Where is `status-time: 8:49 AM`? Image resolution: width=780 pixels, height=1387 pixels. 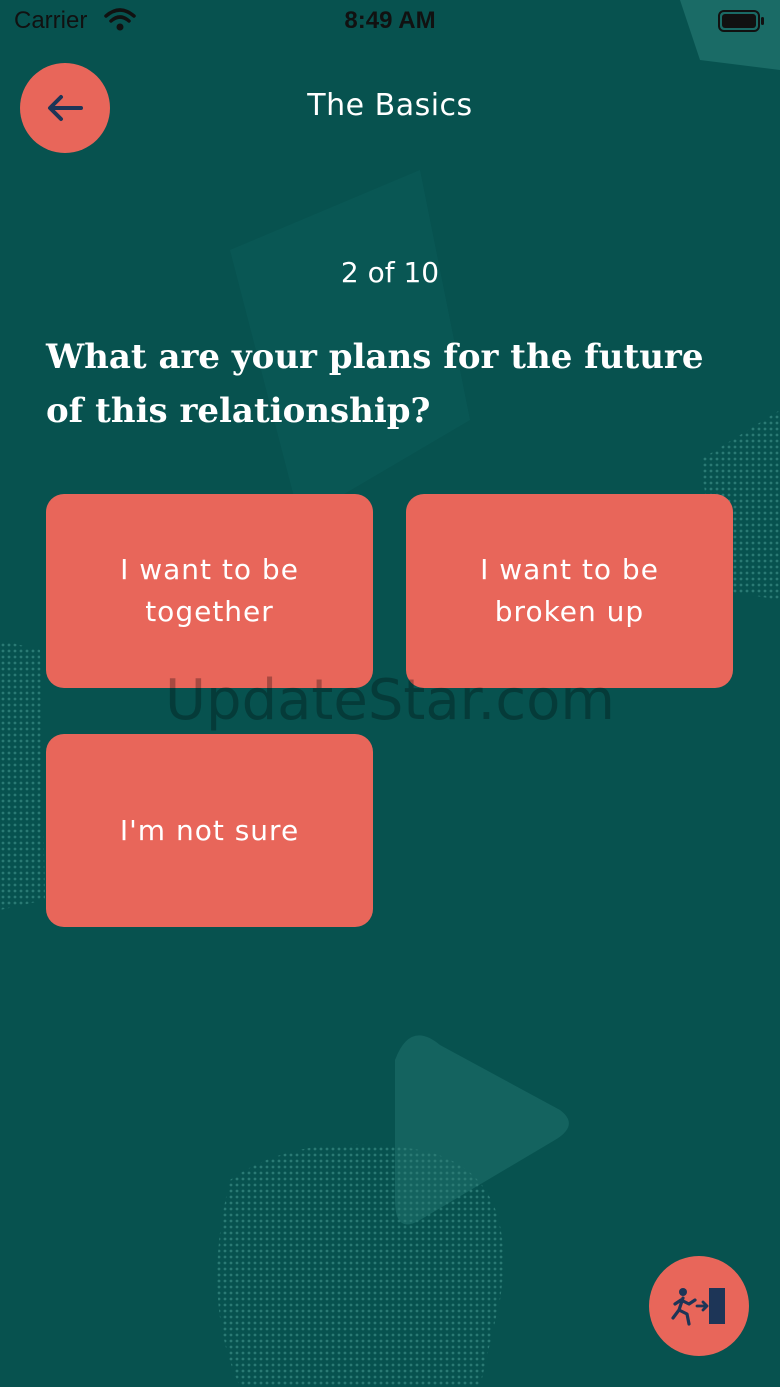 status-time: 8:49 AM is located at coordinates (390, 20).